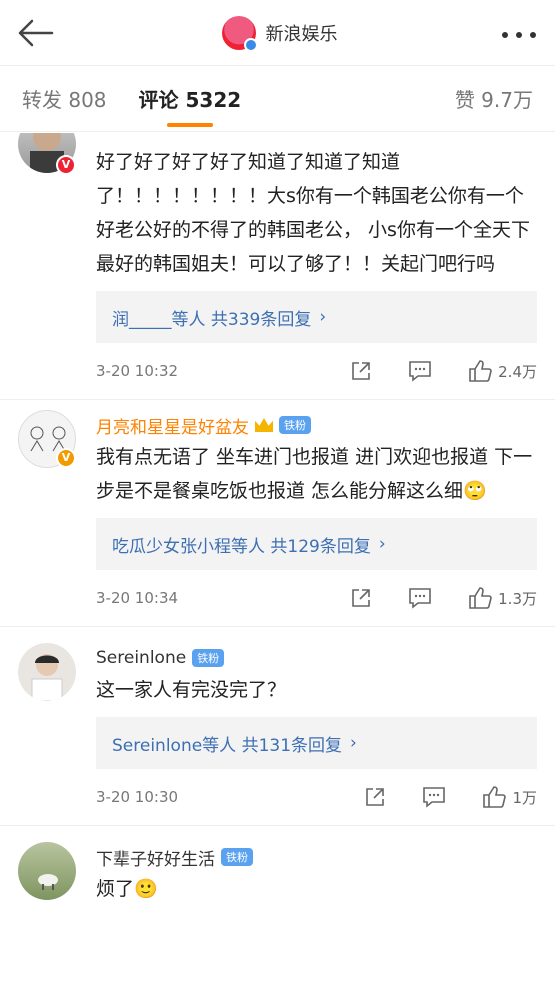 This screenshot has width=555, height=1000. What do you see at coordinates (66, 458) in the screenshot?
I see `vip-badge-icon: V` at bounding box center [66, 458].